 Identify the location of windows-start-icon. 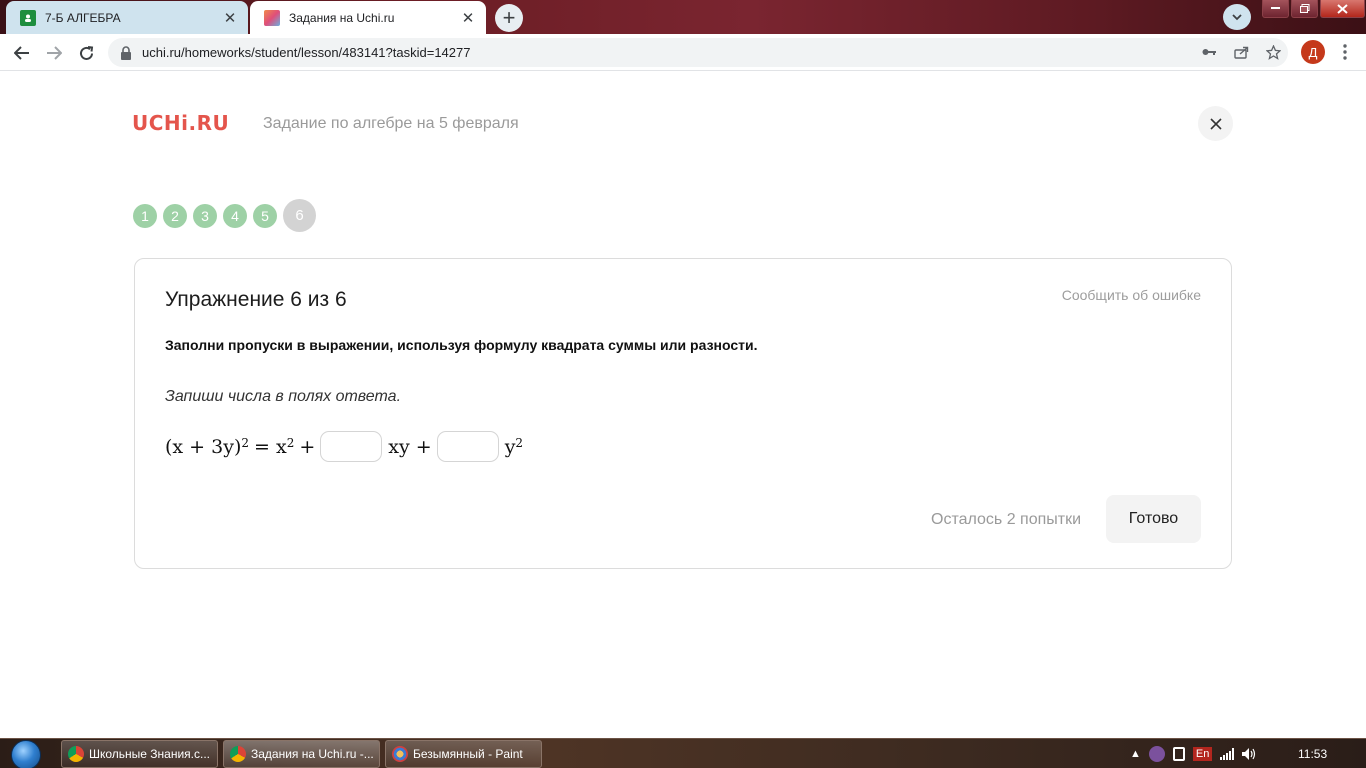
(26, 754).